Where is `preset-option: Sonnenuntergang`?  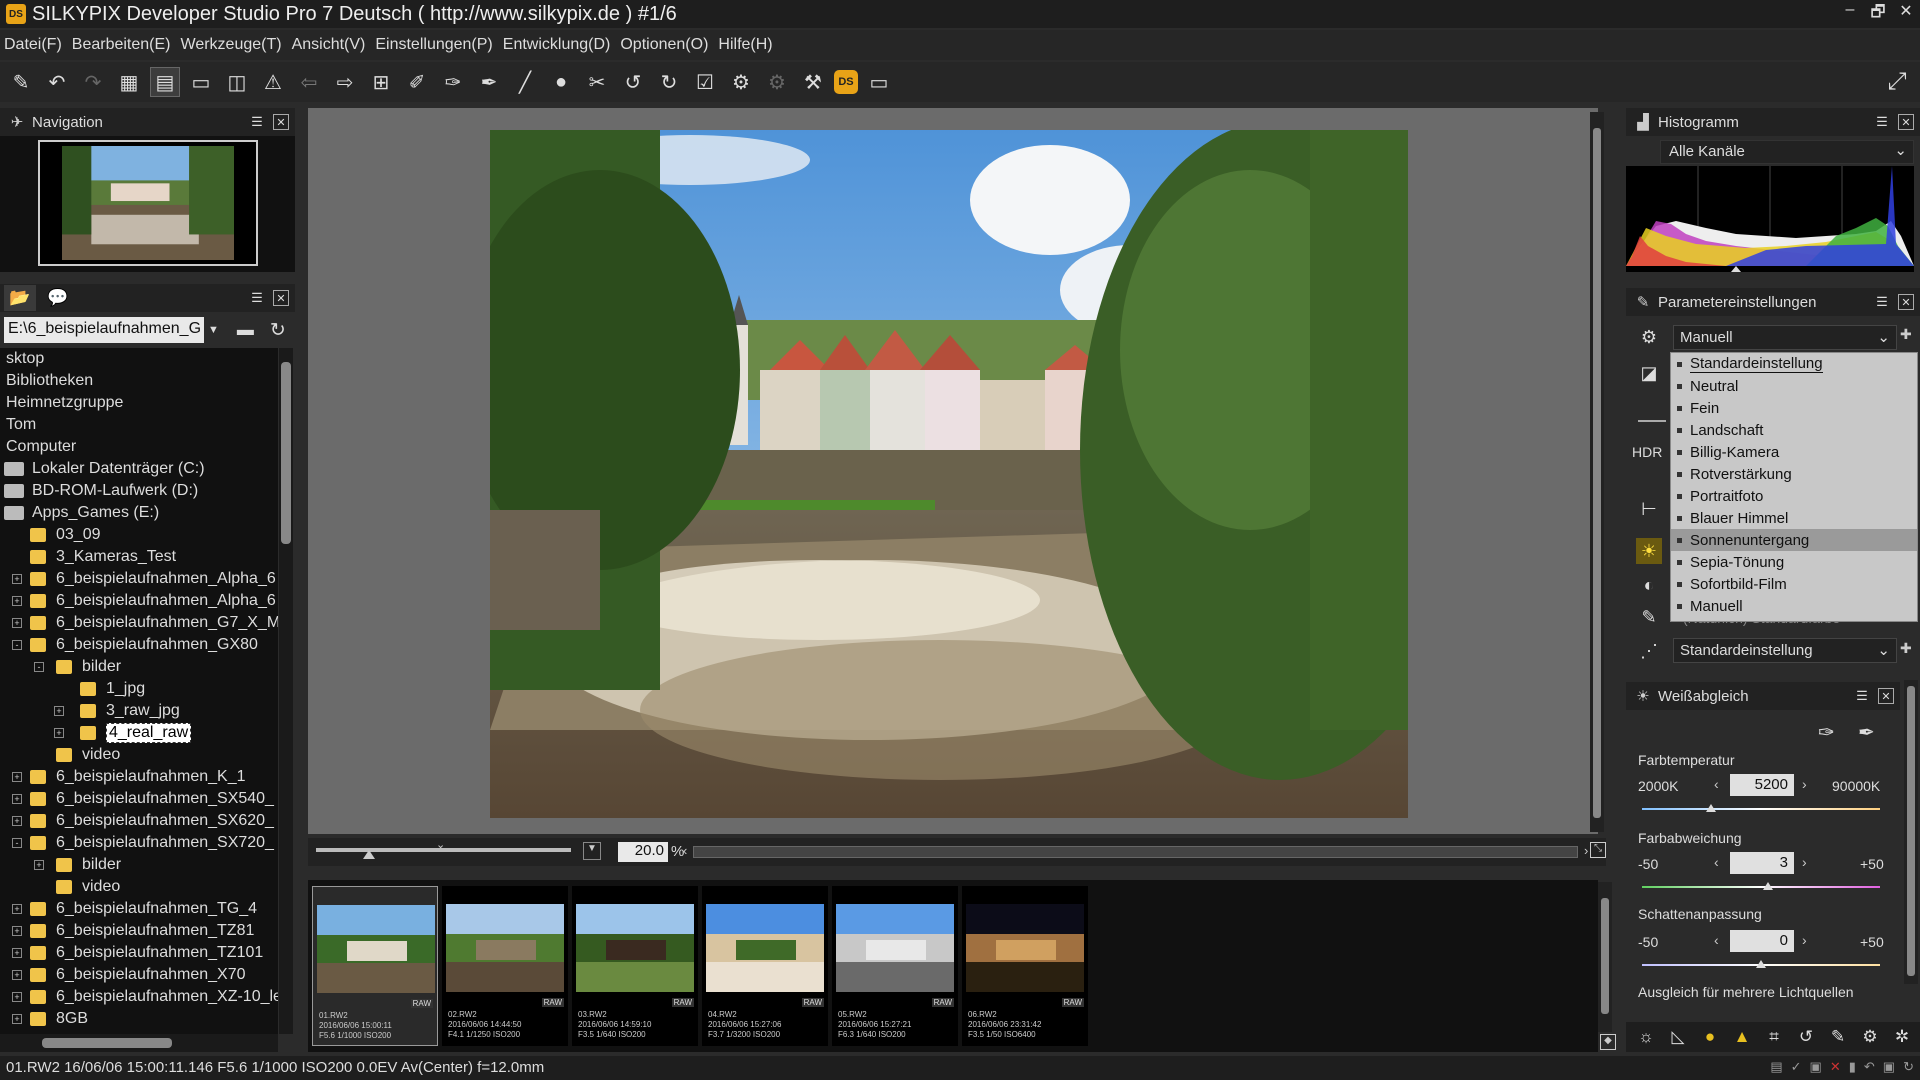 preset-option: Sonnenuntergang is located at coordinates (1794, 540).